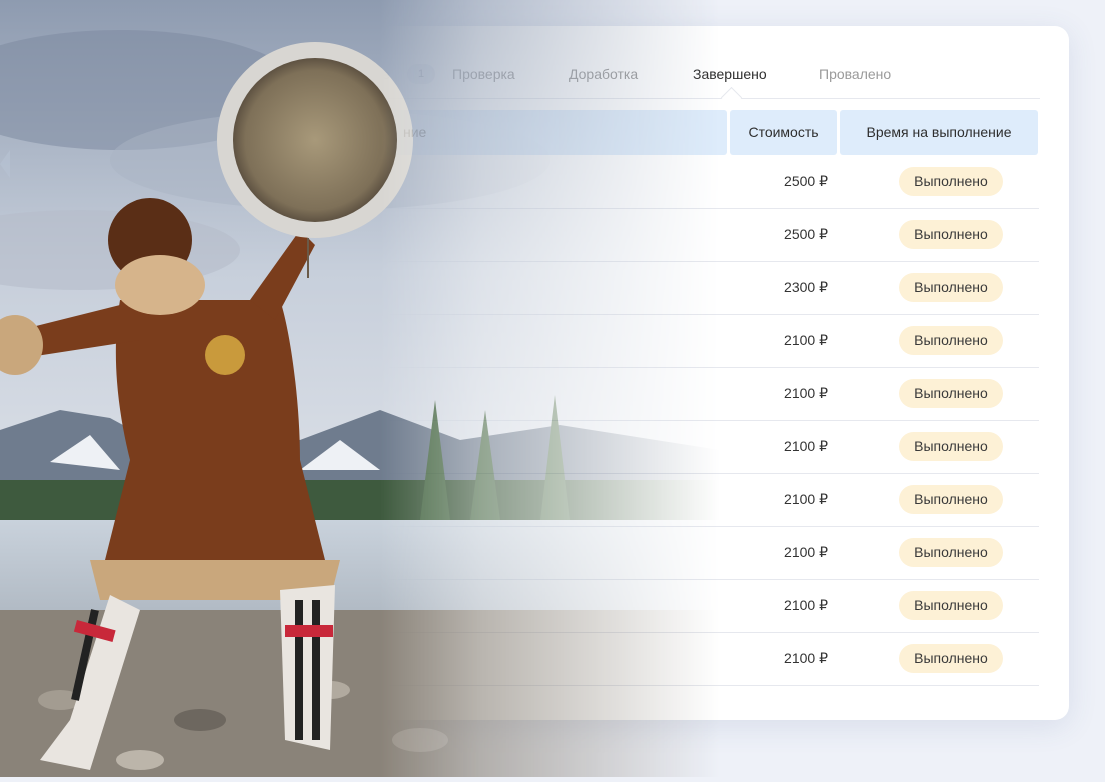 Image resolution: width=1105 pixels, height=782 pixels. What do you see at coordinates (730, 74) in the screenshot?
I see `tab-completed: Завершено` at bounding box center [730, 74].